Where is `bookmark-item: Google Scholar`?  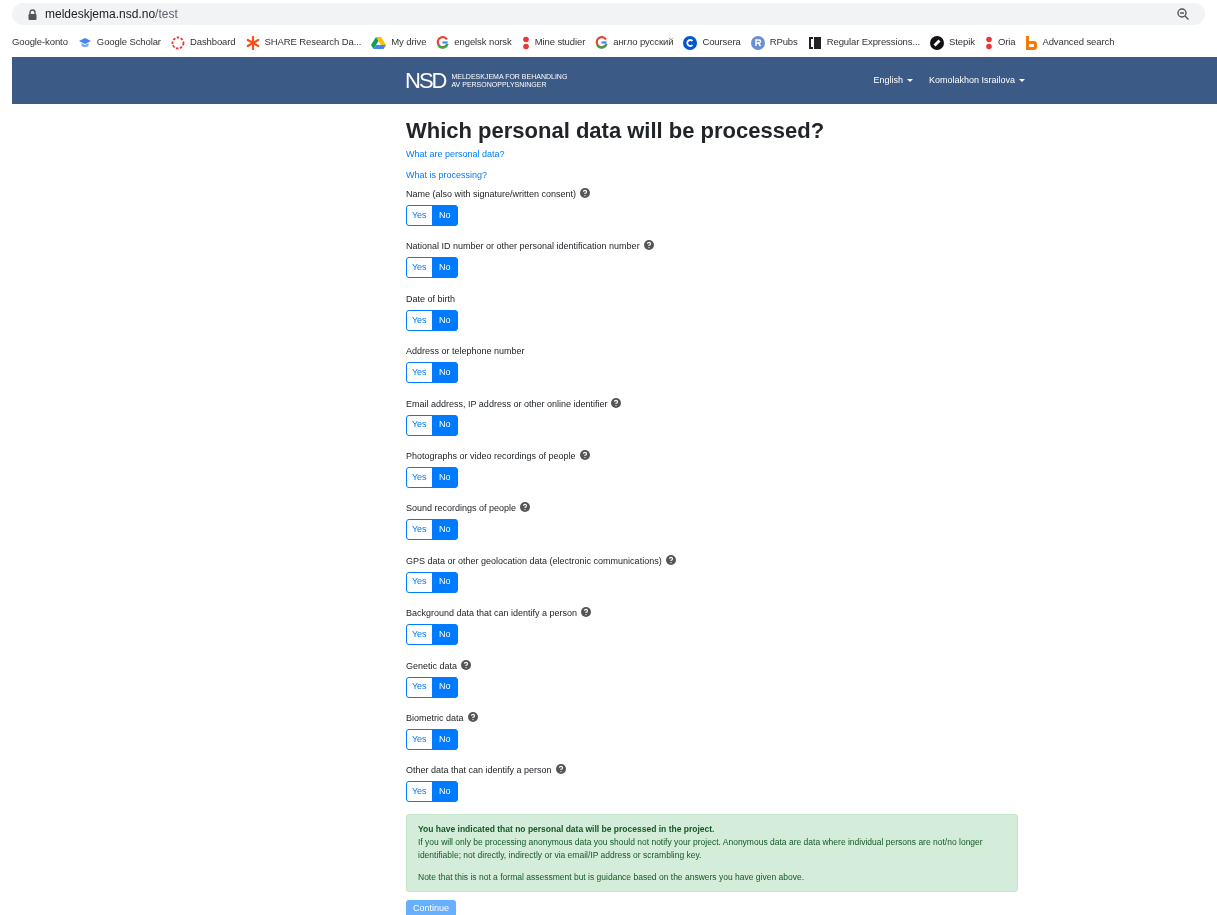
bookmark-item: Google Scholar is located at coordinates (119, 42).